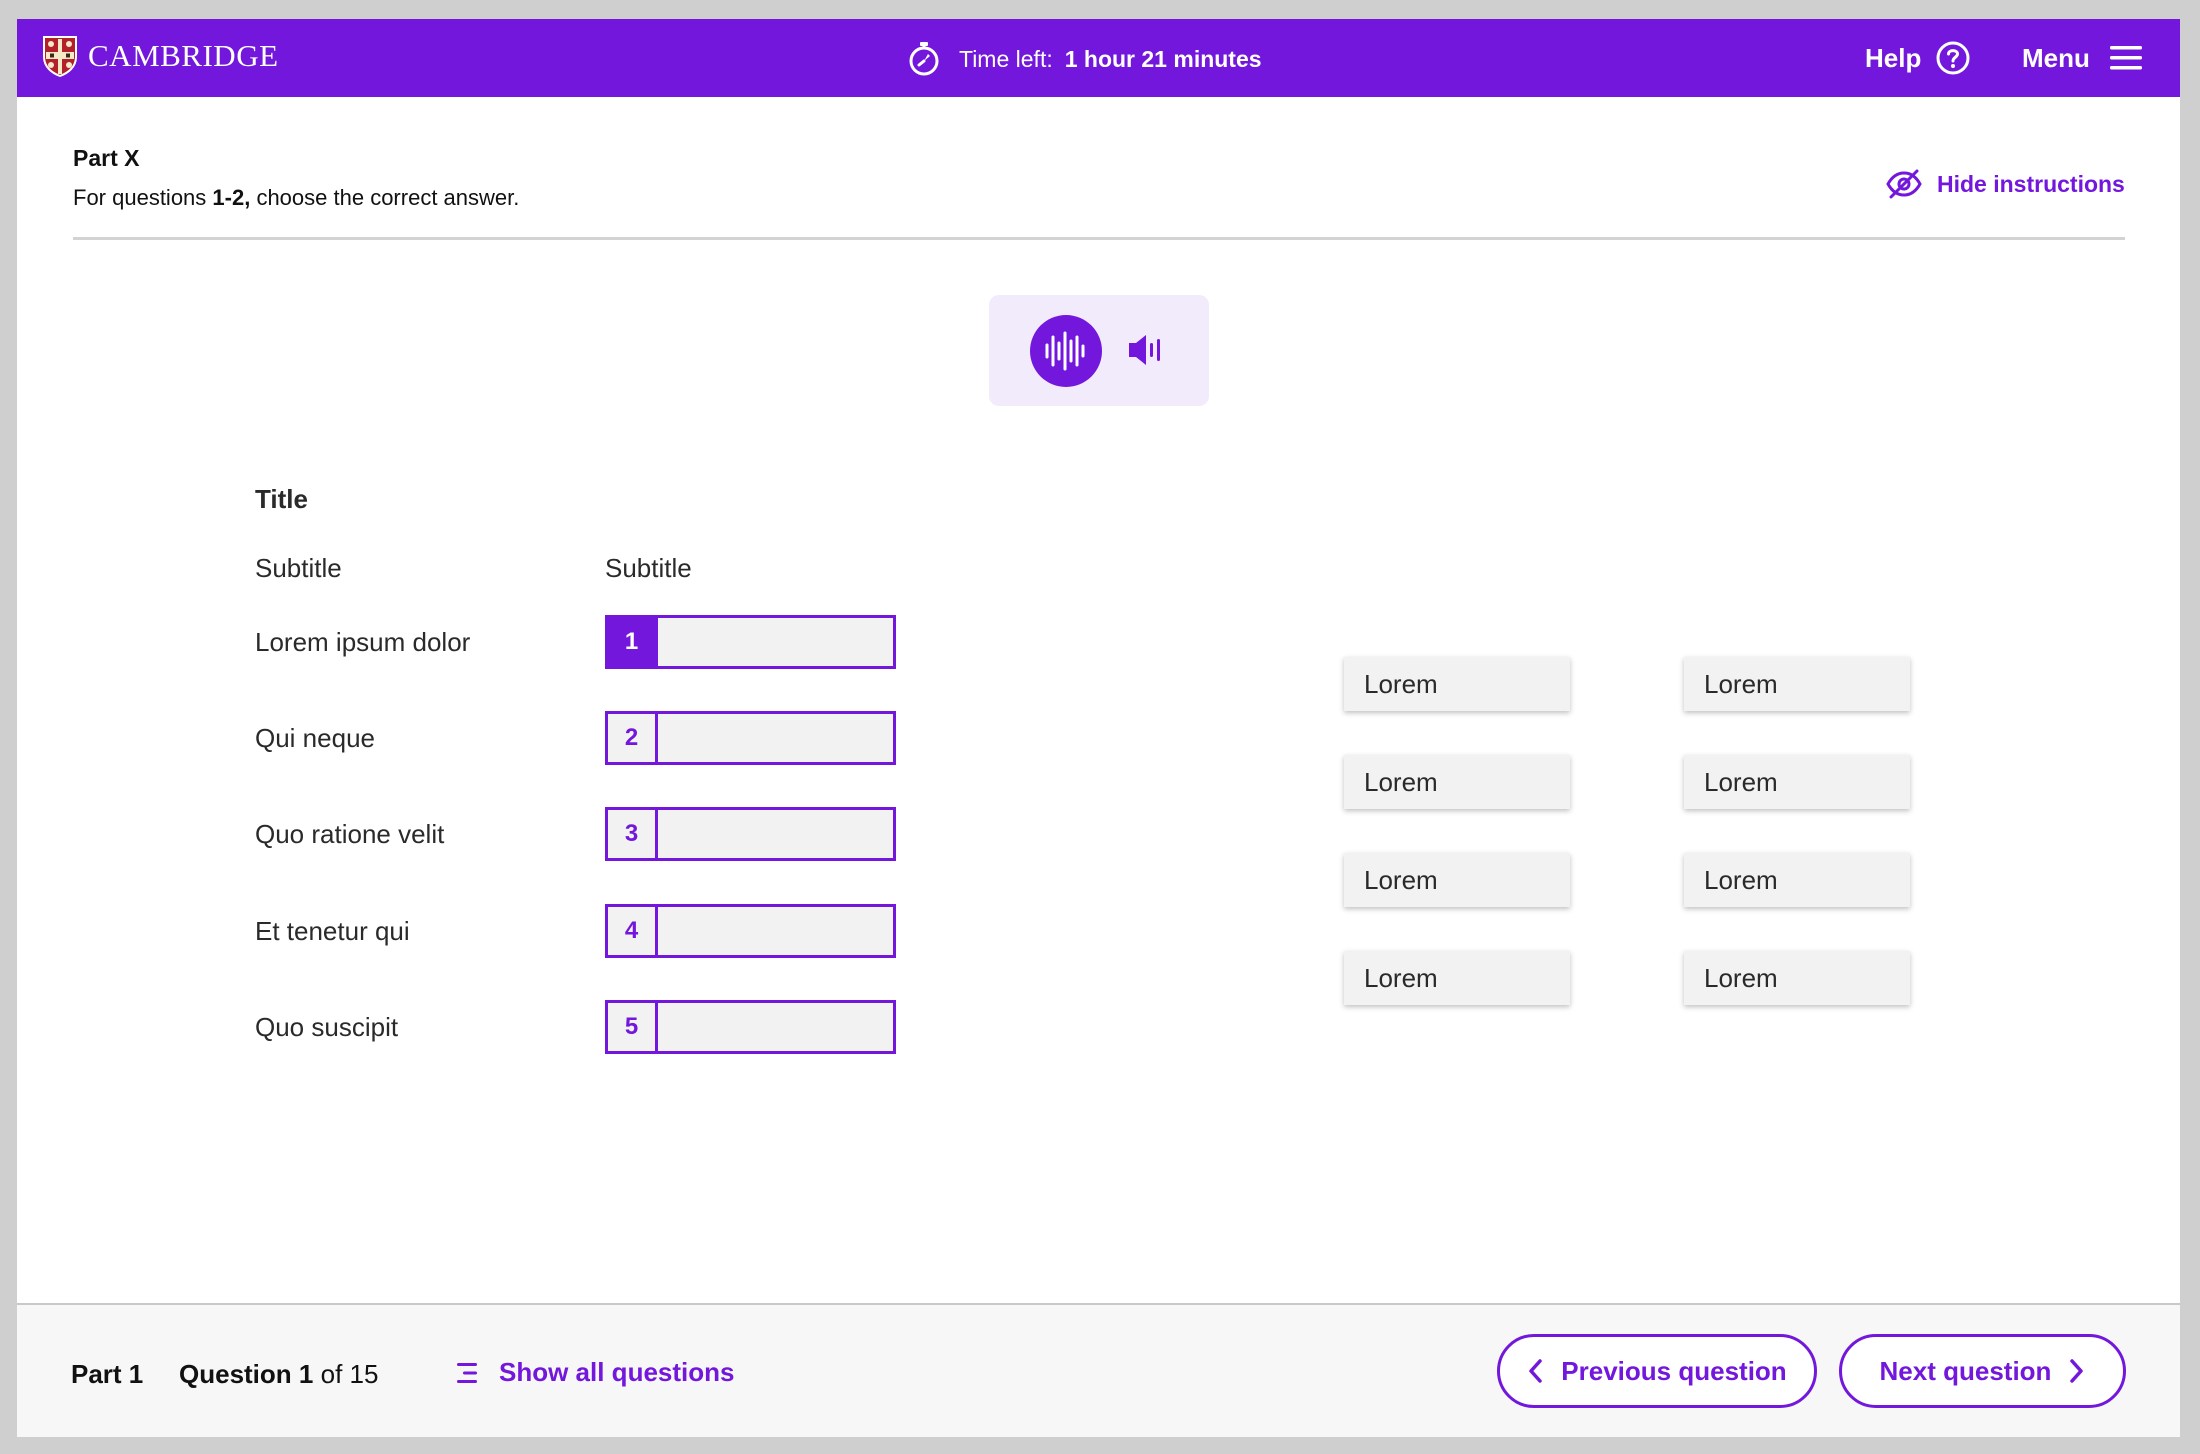 The height and width of the screenshot is (1454, 2200). What do you see at coordinates (235, 1374) in the screenshot?
I see `question-word: Question` at bounding box center [235, 1374].